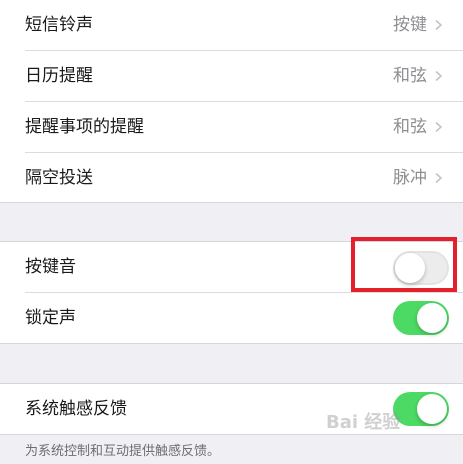 This screenshot has height=464, width=463. What do you see at coordinates (59, 76) in the screenshot?
I see `row-label: 日历提醒` at bounding box center [59, 76].